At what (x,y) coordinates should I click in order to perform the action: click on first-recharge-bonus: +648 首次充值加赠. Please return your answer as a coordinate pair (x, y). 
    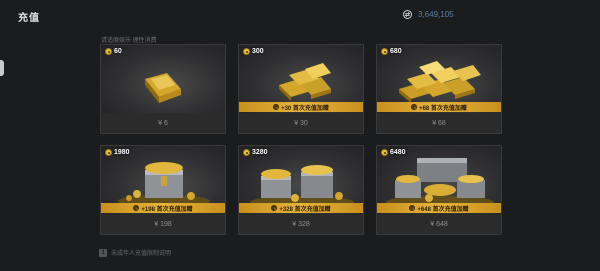
    Looking at the image, I should click on (439, 208).